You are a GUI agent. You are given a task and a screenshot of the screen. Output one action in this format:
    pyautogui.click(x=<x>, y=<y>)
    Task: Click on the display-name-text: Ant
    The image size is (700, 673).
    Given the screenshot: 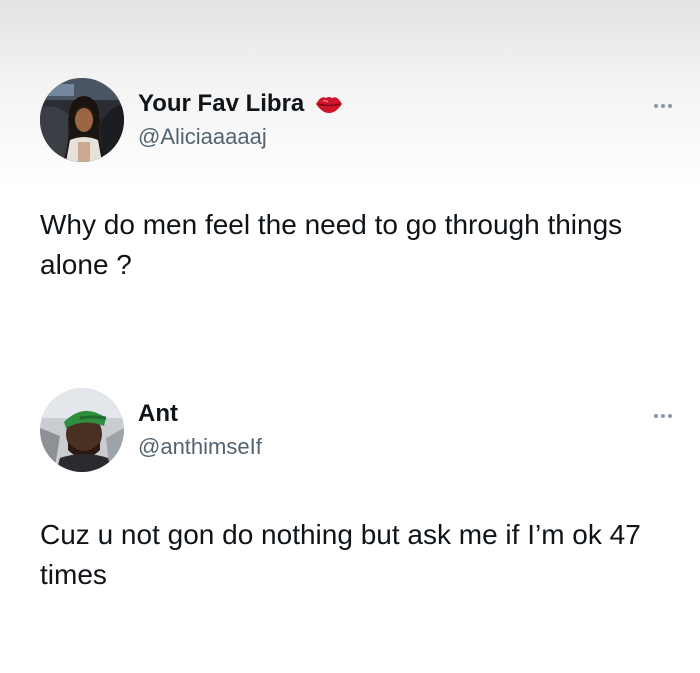 What is the action you would take?
    pyautogui.click(x=158, y=413)
    